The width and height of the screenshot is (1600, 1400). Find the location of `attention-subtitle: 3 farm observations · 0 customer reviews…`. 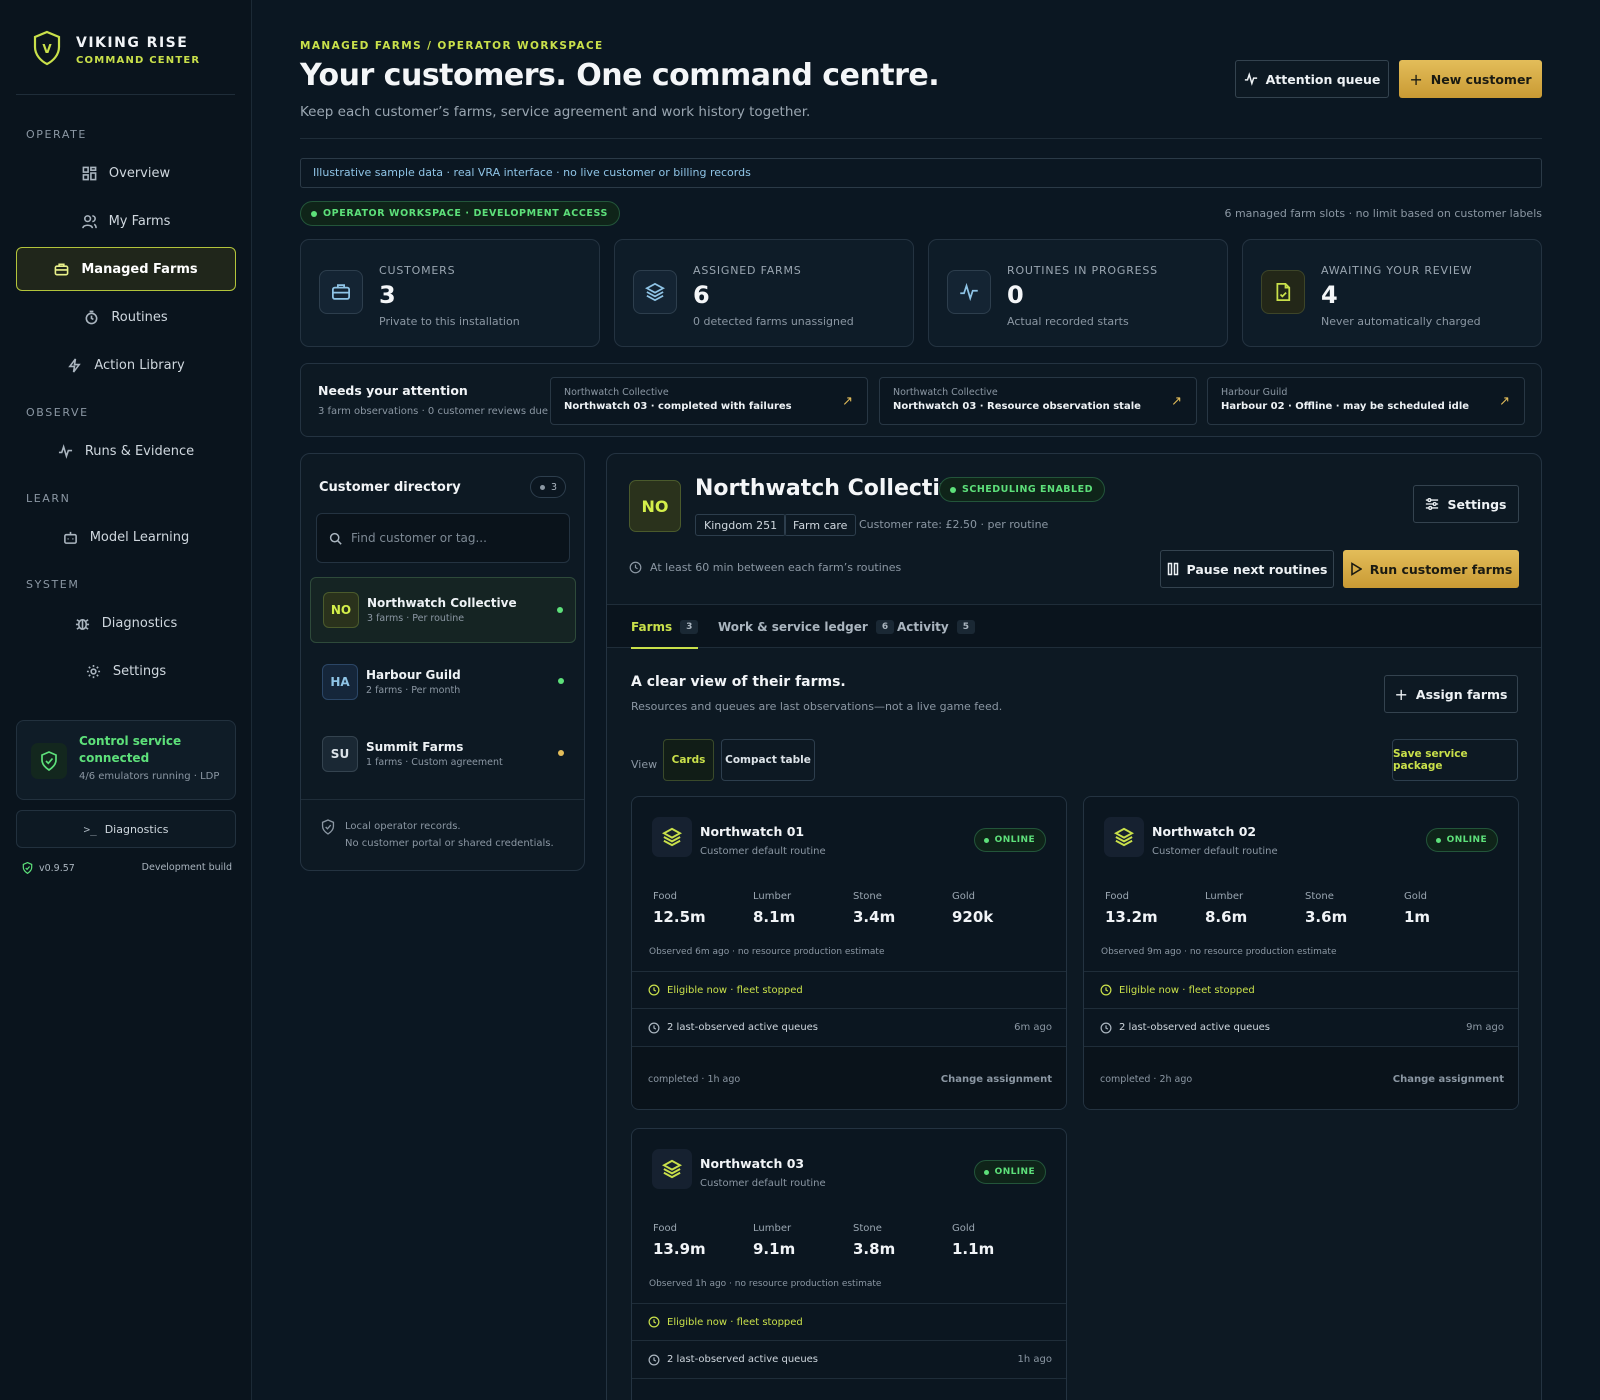

attention-subtitle: 3 farm observations · 0 customer reviews… is located at coordinates (433, 411).